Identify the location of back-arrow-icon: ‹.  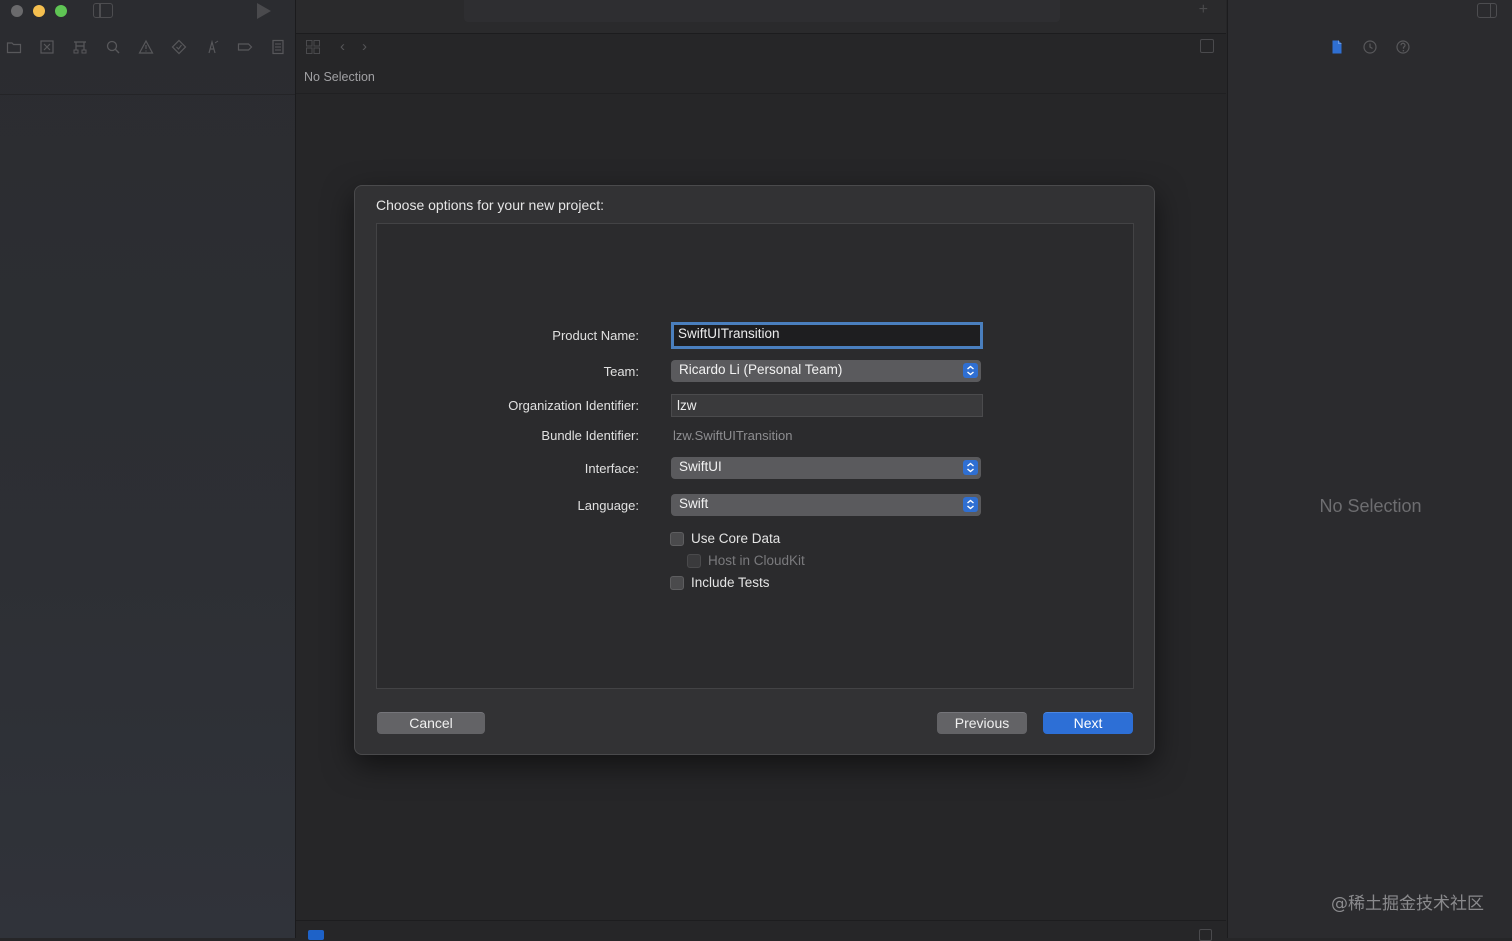
(342, 46).